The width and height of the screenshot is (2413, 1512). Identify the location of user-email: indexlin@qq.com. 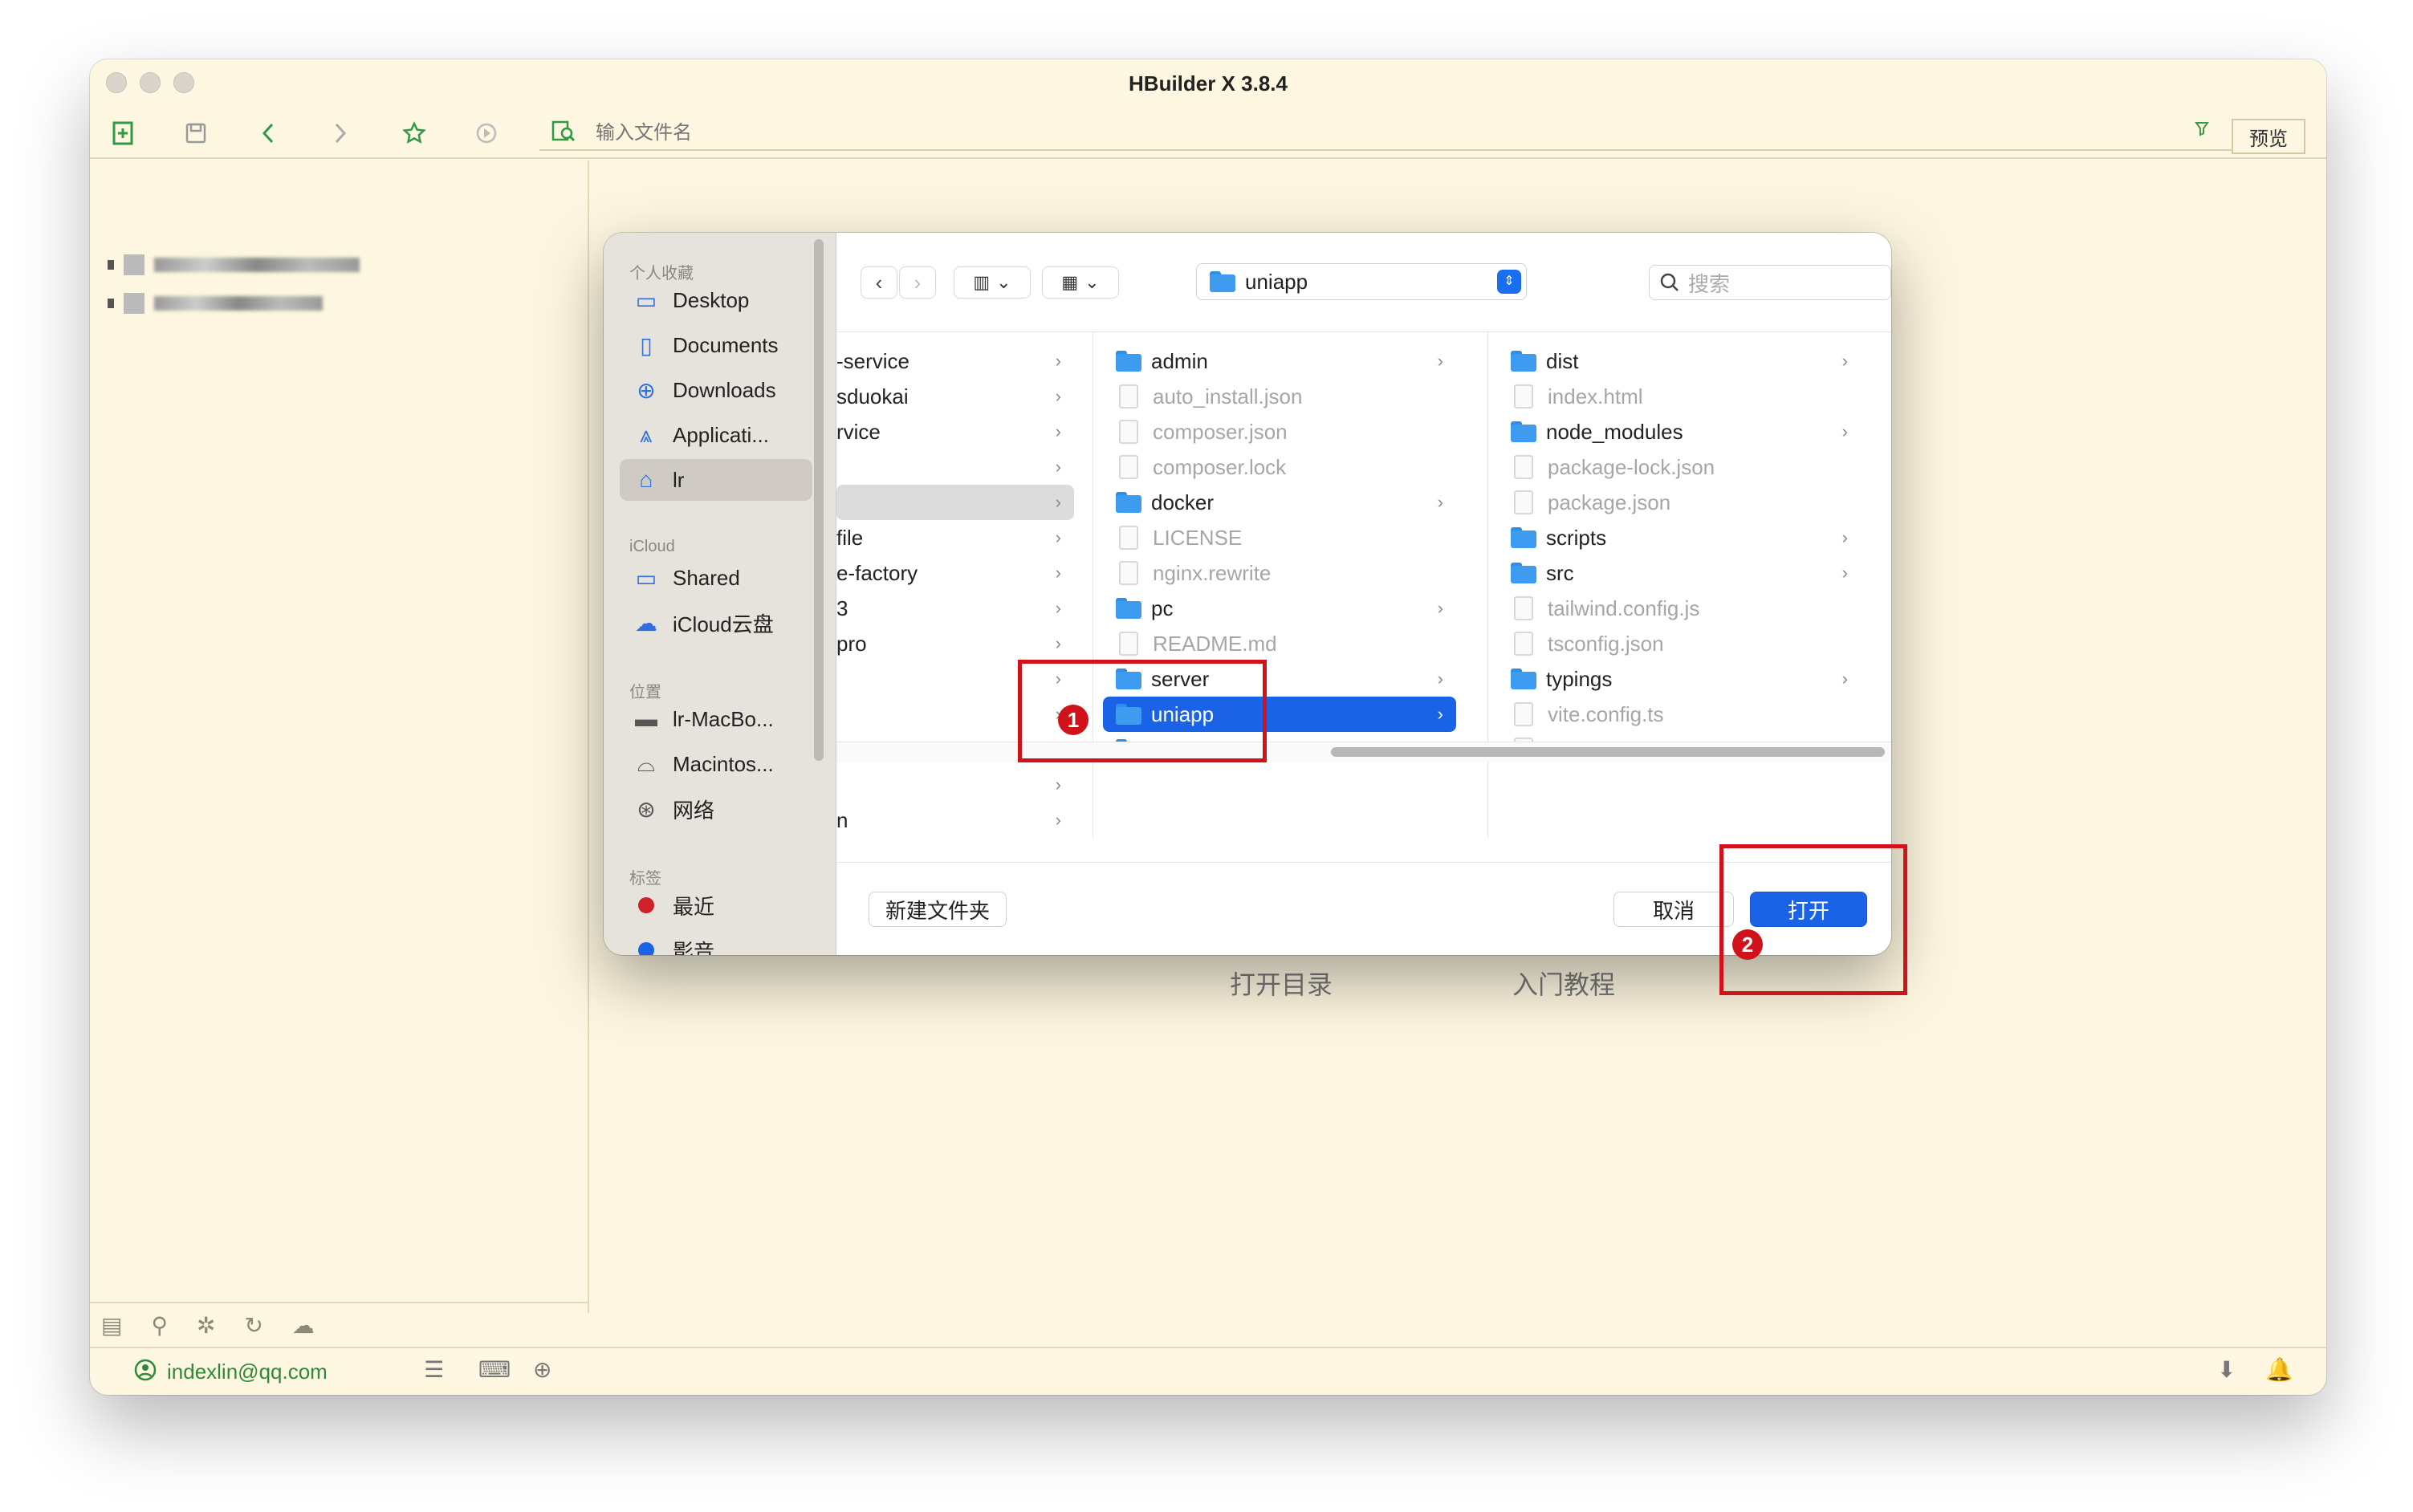
(247, 1372).